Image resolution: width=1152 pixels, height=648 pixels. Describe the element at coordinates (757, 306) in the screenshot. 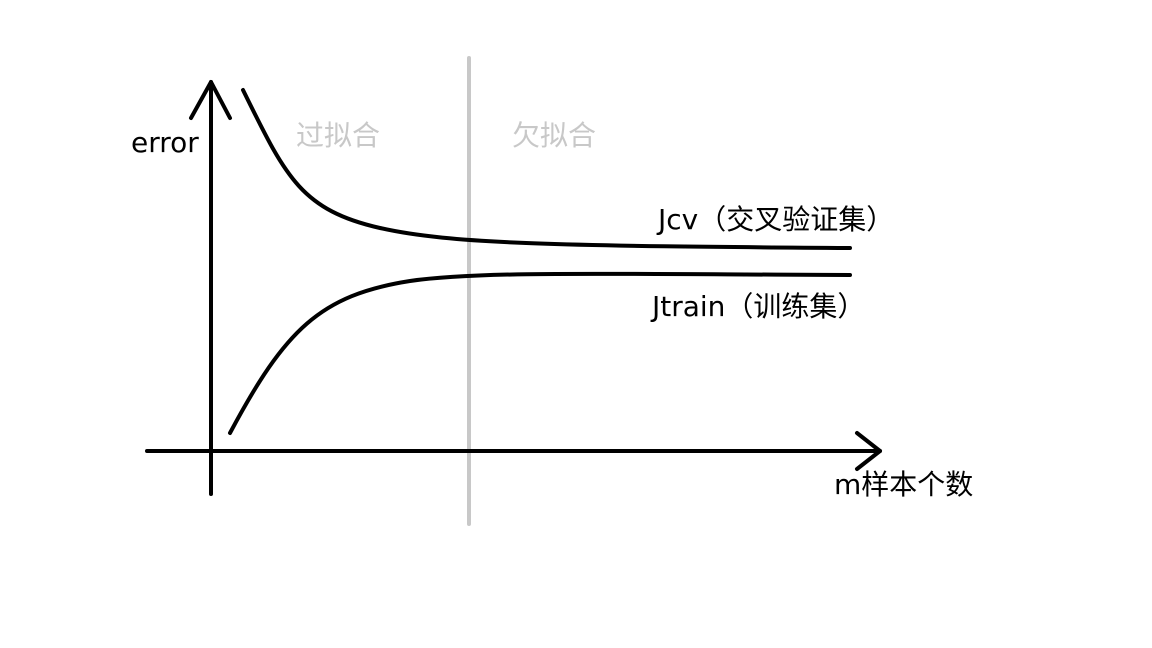

I see `train-curve-label: Jtrain（训练集）` at that location.